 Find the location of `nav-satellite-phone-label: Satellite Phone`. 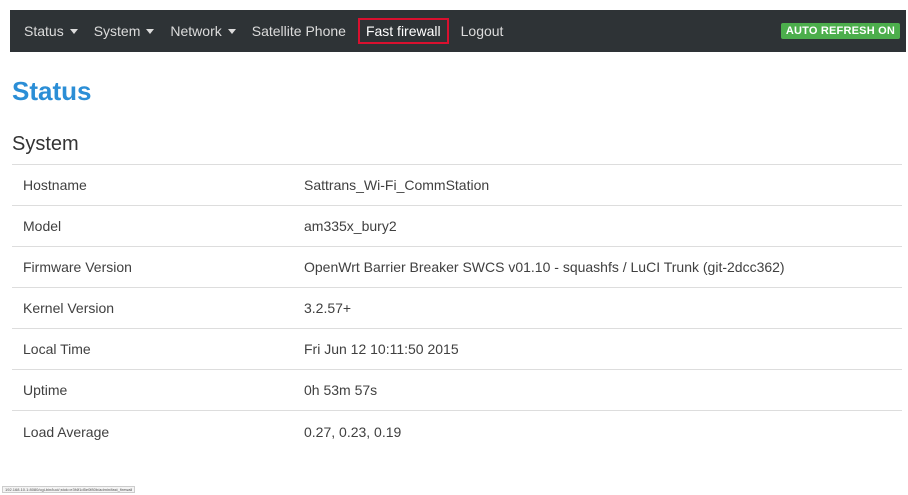

nav-satellite-phone-label: Satellite Phone is located at coordinates (298, 31).